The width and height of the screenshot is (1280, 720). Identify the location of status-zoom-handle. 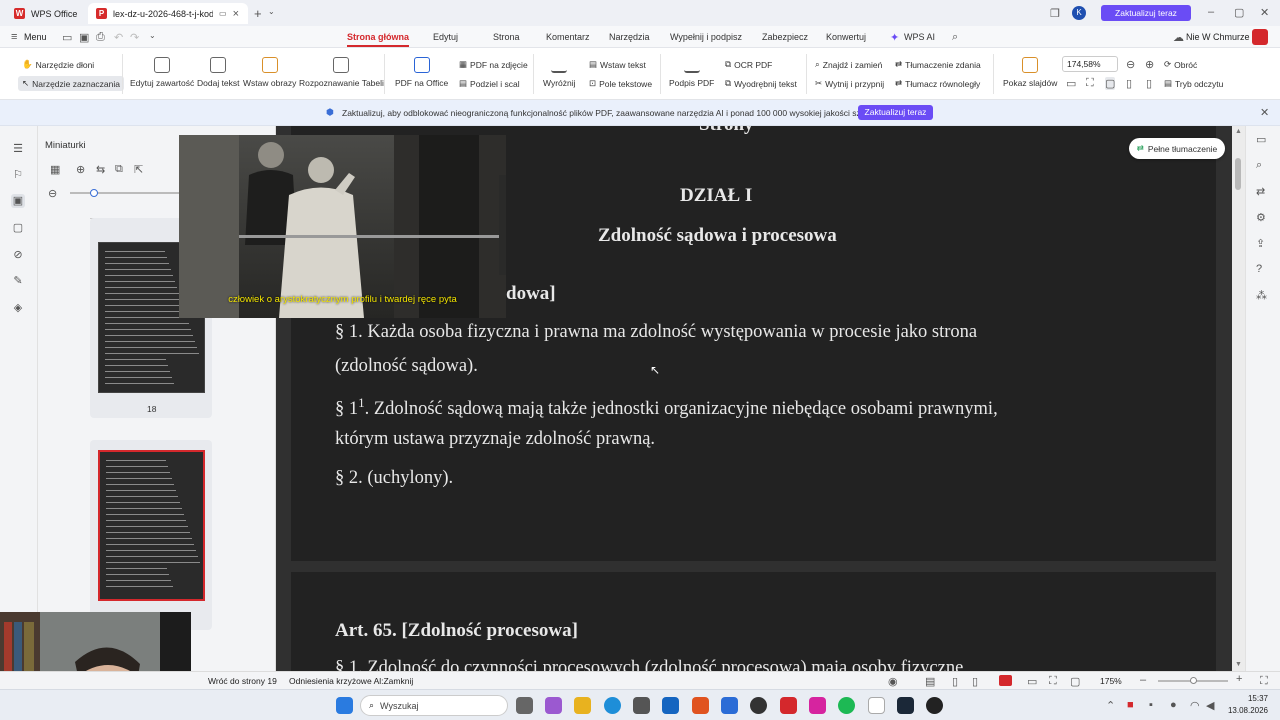
(1193, 680).